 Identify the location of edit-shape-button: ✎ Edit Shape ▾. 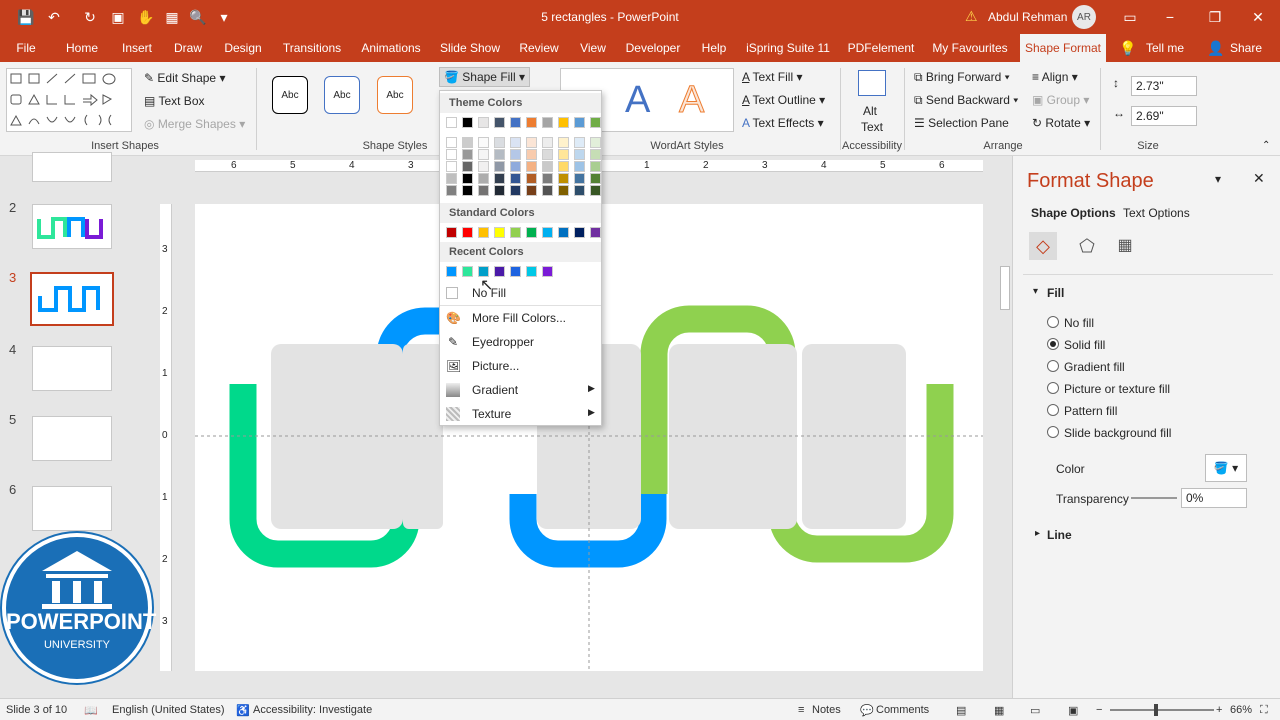
(184, 78).